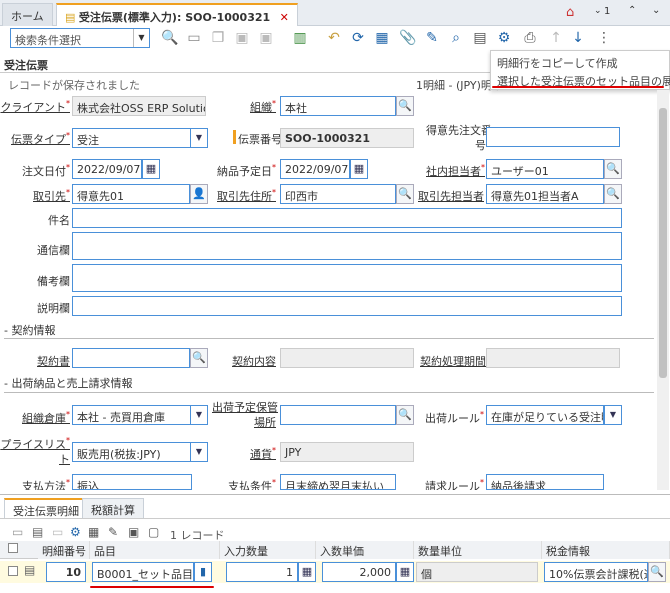  Describe the element at coordinates (132, 452) in the screenshot. I see `pricelist-field: 販売用(税抜:JPY)` at that location.